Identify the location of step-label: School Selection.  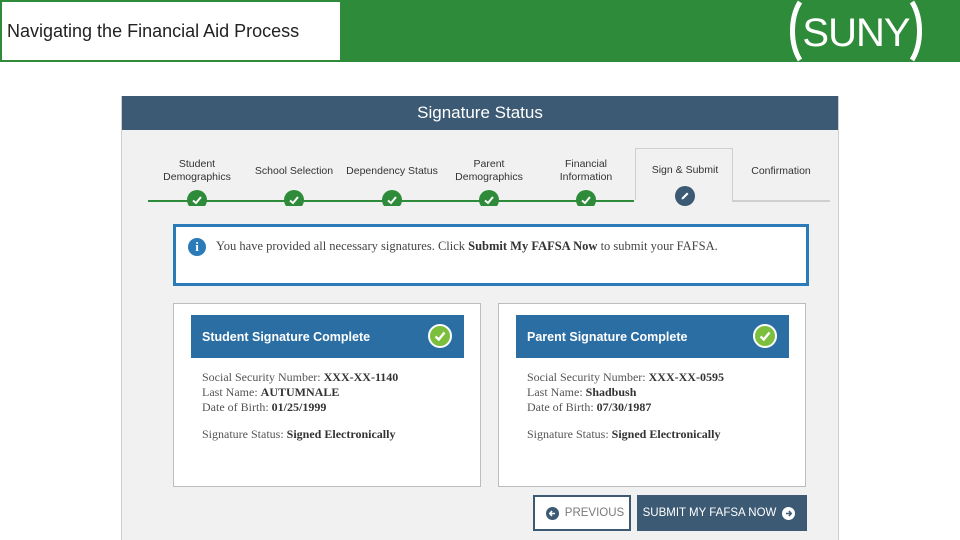
(294, 171).